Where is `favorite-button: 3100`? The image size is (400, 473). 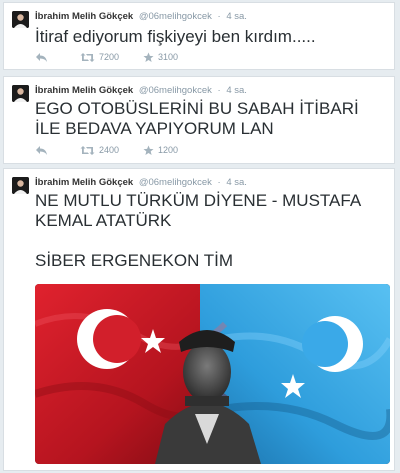
favorite-button: 3100 is located at coordinates (160, 57).